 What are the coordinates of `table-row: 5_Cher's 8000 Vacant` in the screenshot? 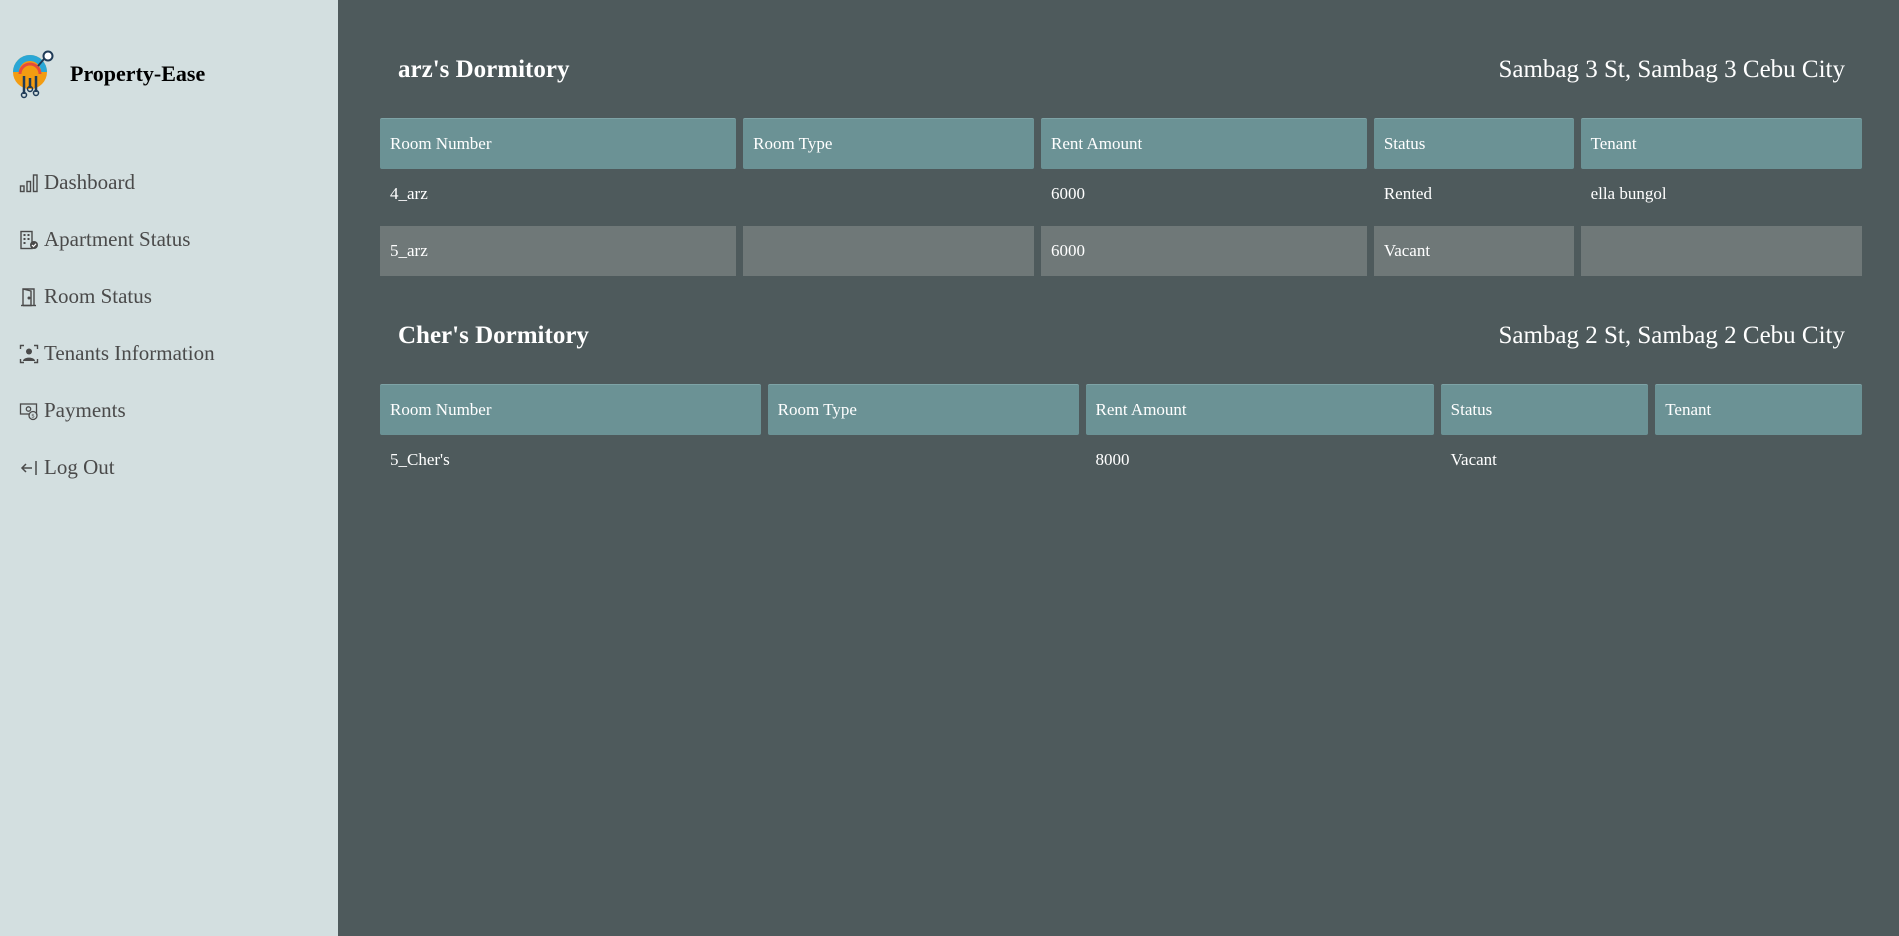 It's located at (1121, 460).